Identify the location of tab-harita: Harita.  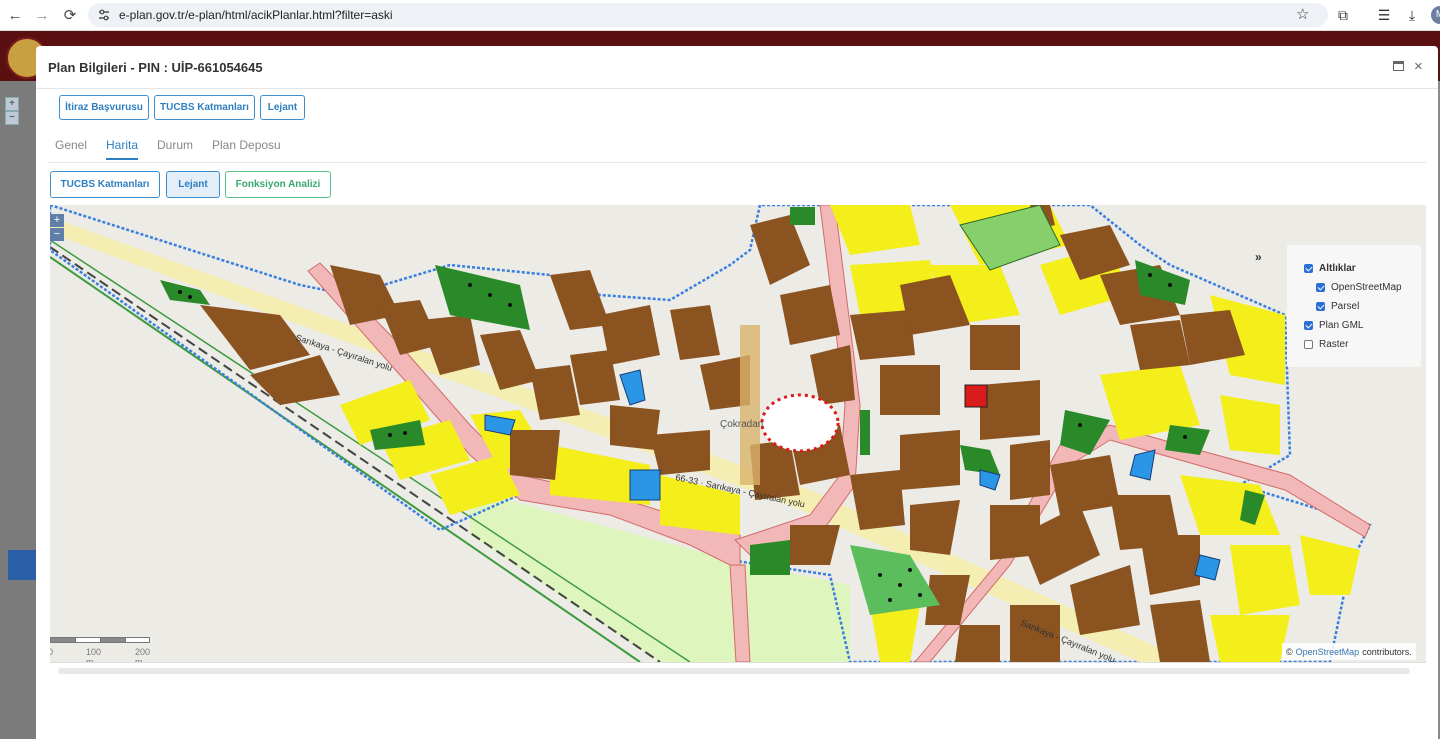
(122, 145).